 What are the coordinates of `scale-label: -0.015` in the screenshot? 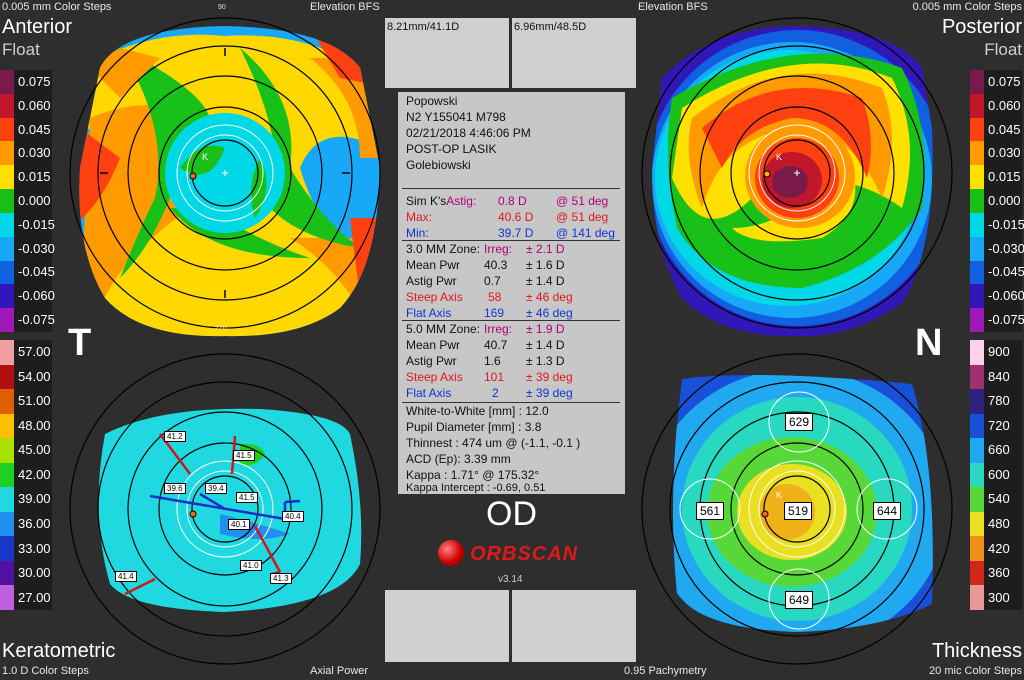 It's located at (36, 224).